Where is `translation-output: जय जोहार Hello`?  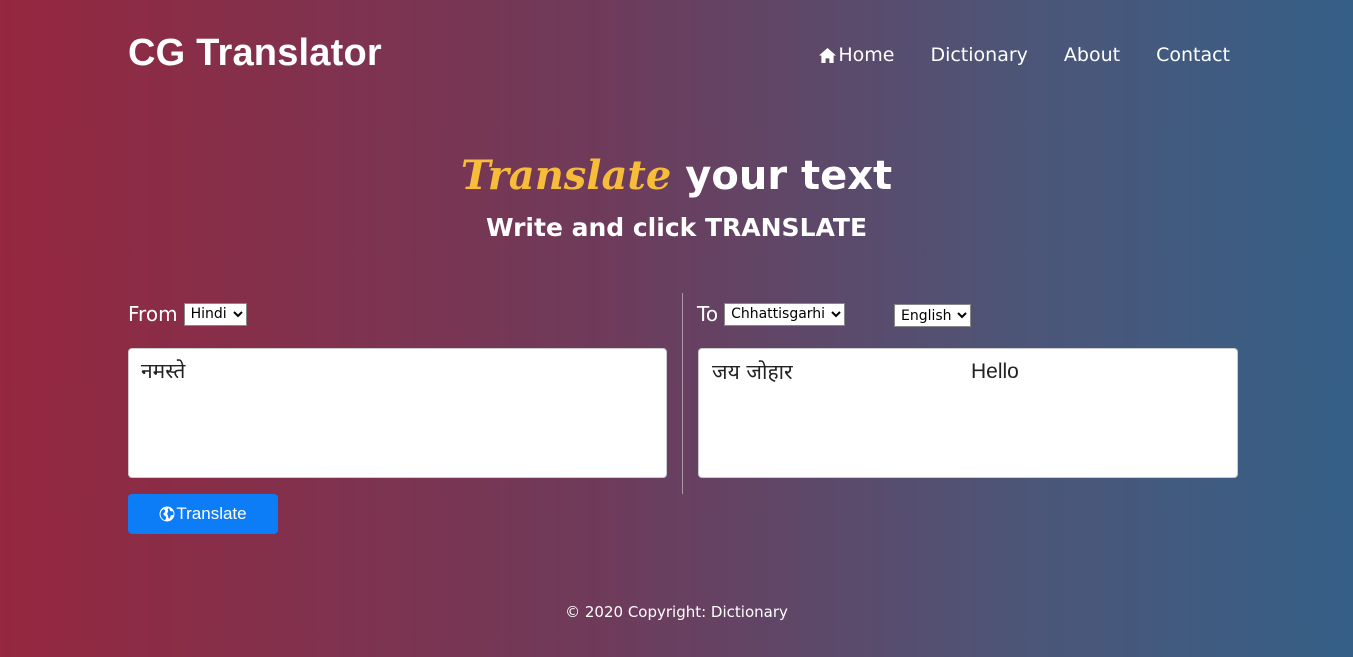 translation-output: जय जोहार Hello is located at coordinates (968, 413).